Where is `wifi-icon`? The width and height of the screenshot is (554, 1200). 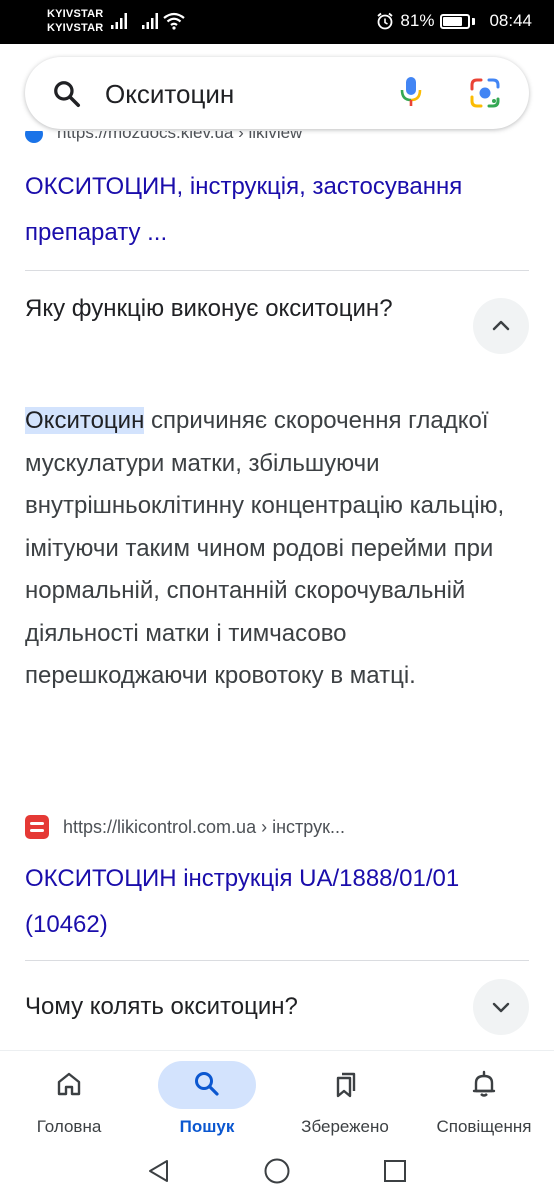
wifi-icon is located at coordinates (174, 21).